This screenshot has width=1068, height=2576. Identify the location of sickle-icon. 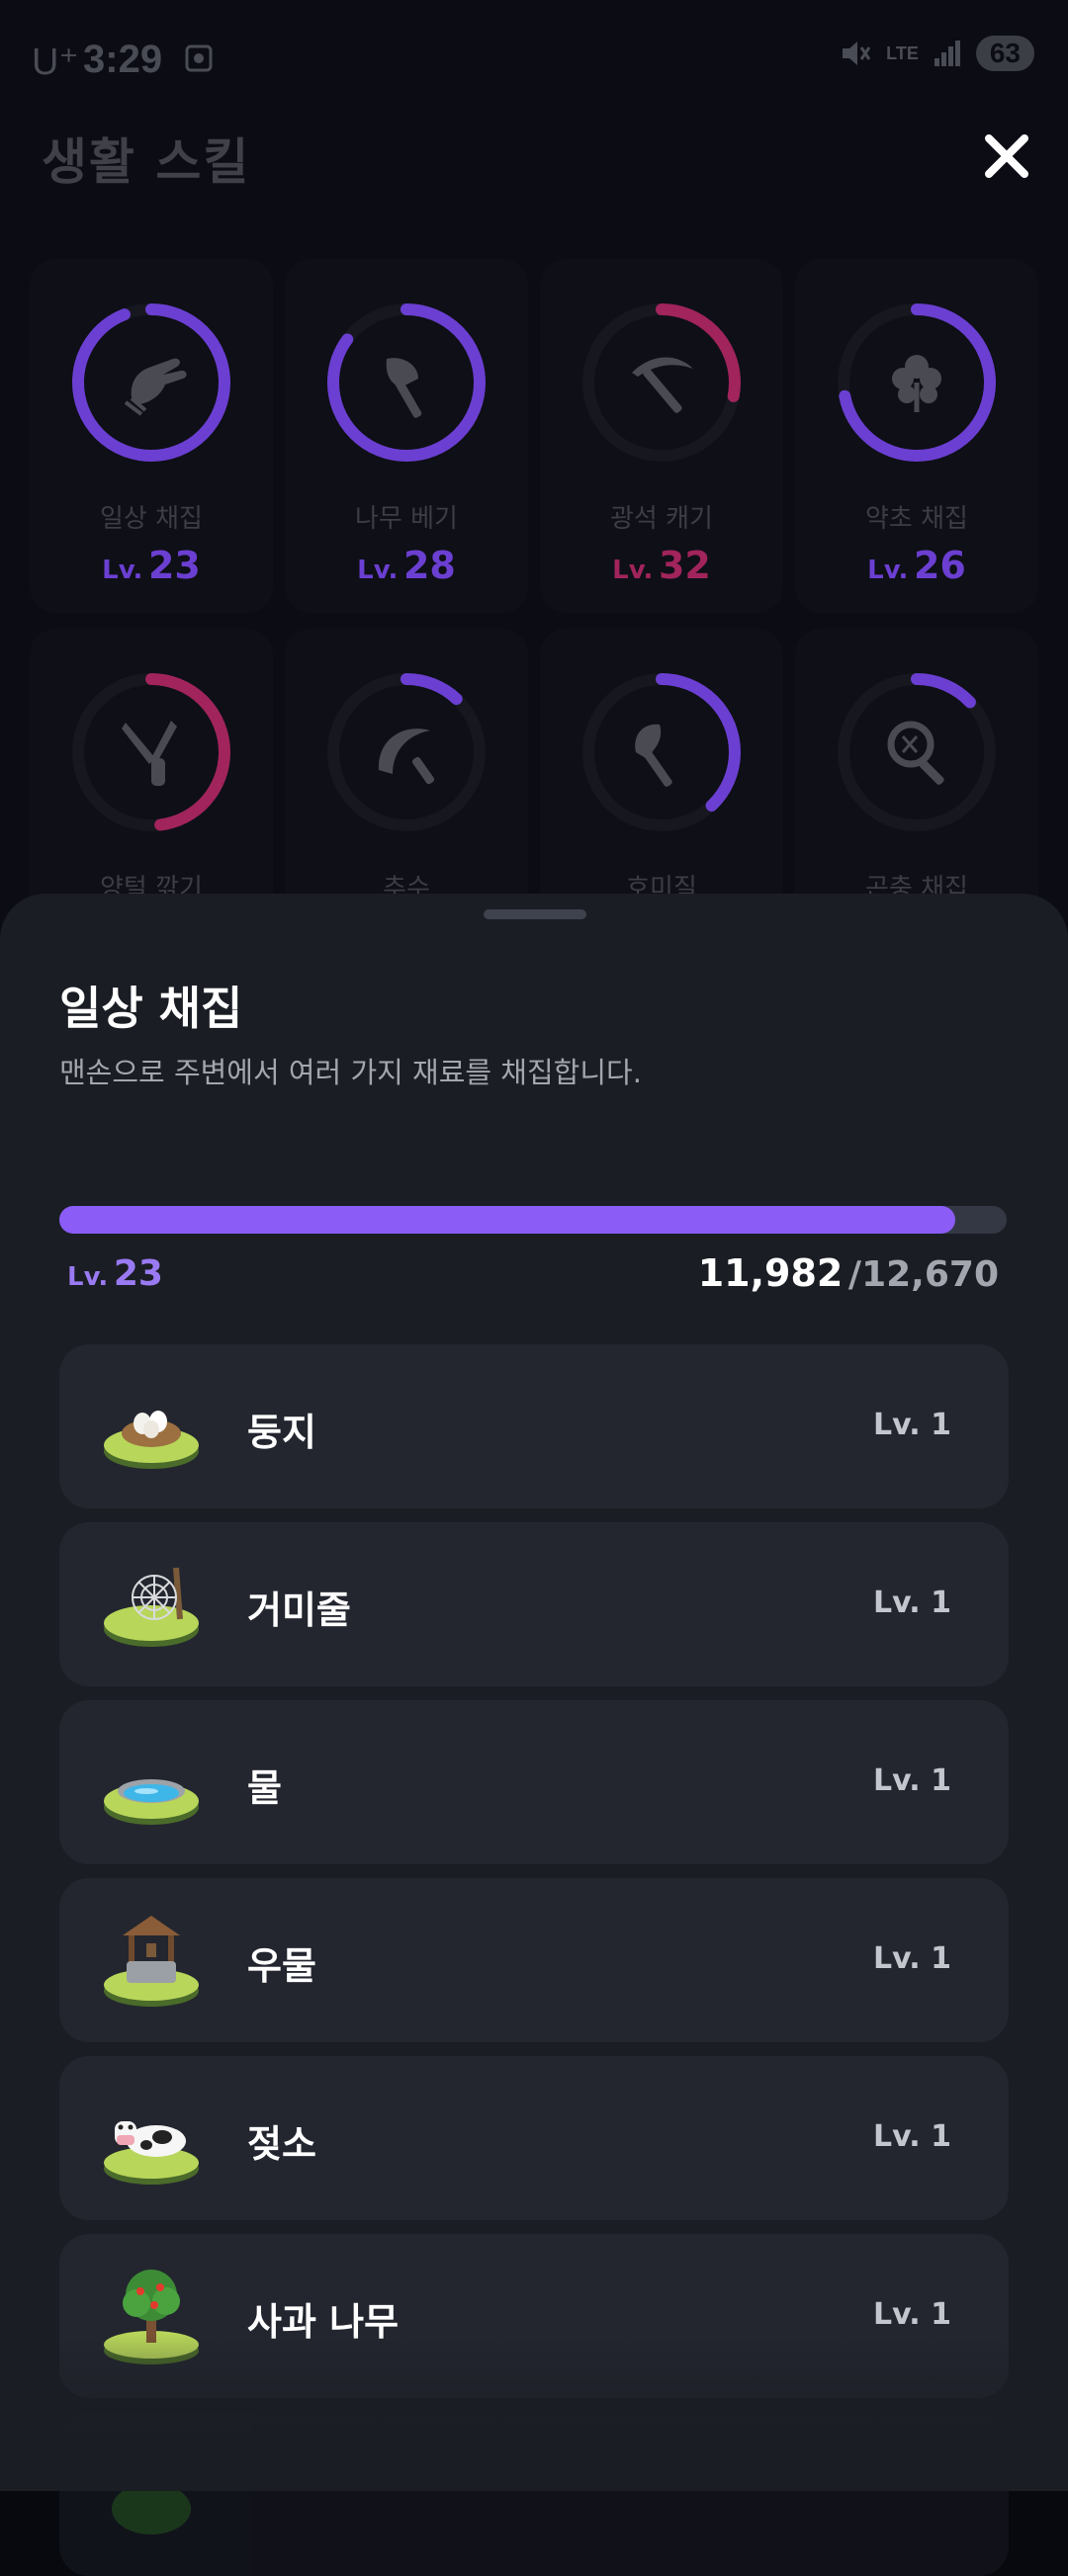
(406, 757).